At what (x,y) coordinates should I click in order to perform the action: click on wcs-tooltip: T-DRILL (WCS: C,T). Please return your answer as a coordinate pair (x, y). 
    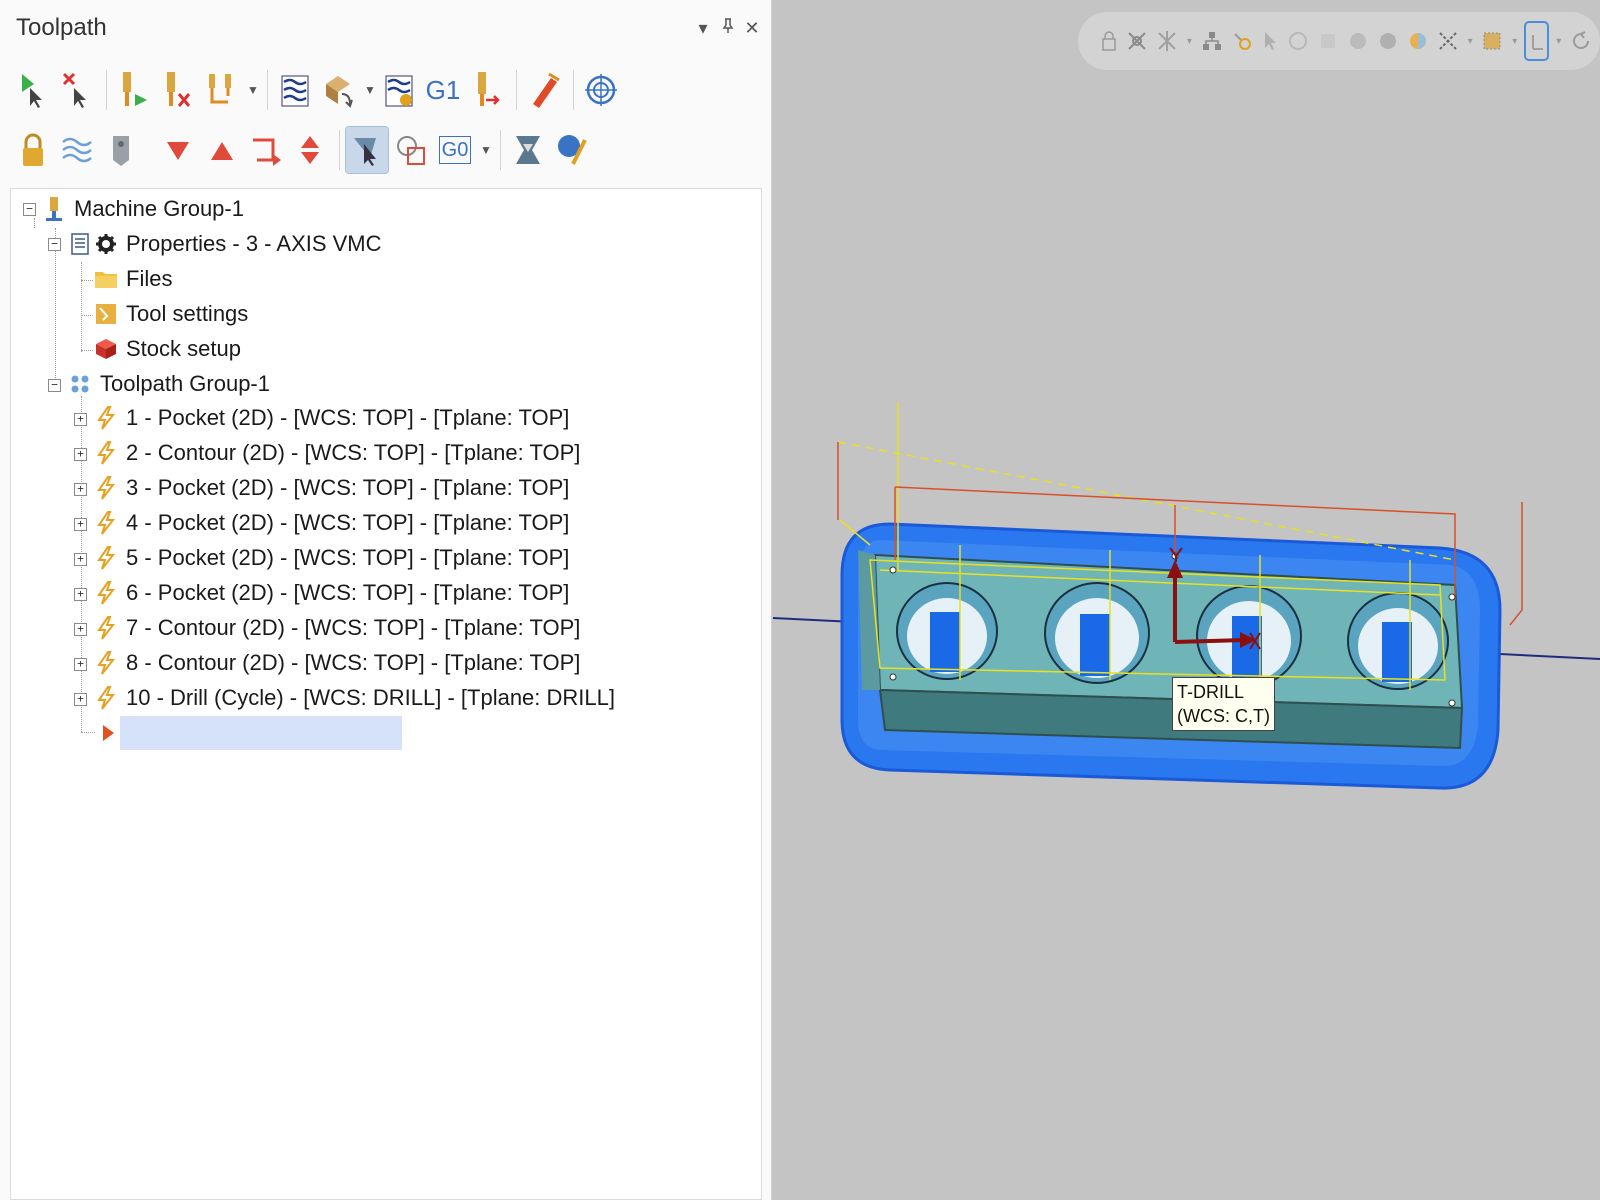
    Looking at the image, I should click on (1223, 704).